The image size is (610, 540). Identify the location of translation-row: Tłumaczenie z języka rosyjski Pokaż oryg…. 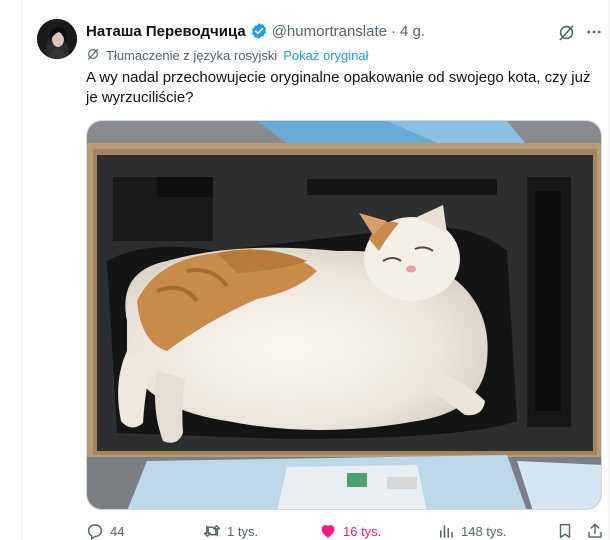
(227, 55).